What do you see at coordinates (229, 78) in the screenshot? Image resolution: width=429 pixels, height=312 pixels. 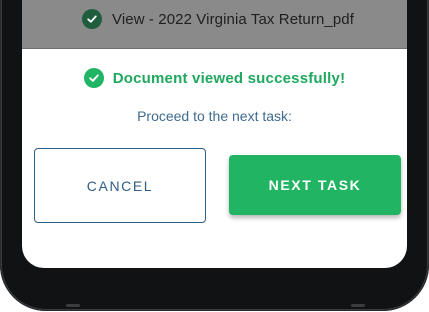 I see `success-message: Document viewed successfully!` at bounding box center [229, 78].